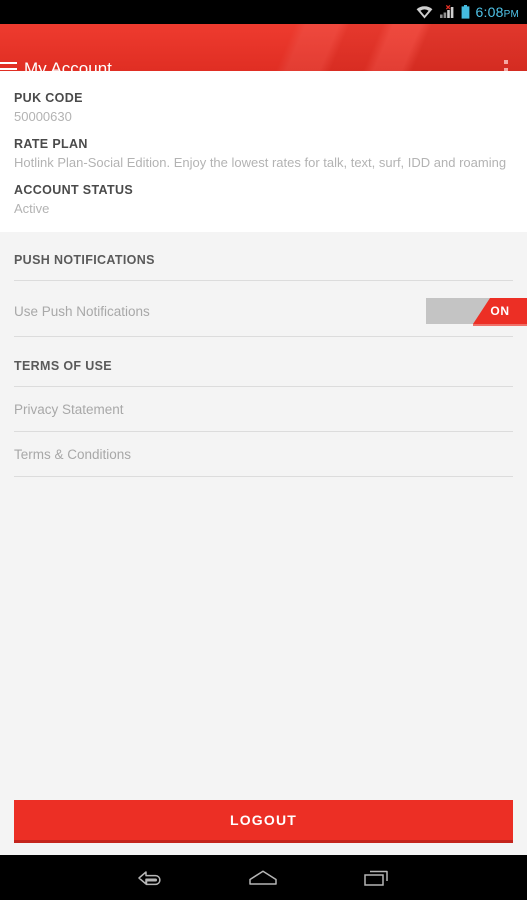  Describe the element at coordinates (48, 98) in the screenshot. I see `puk-code-label: PUK CODE` at that location.